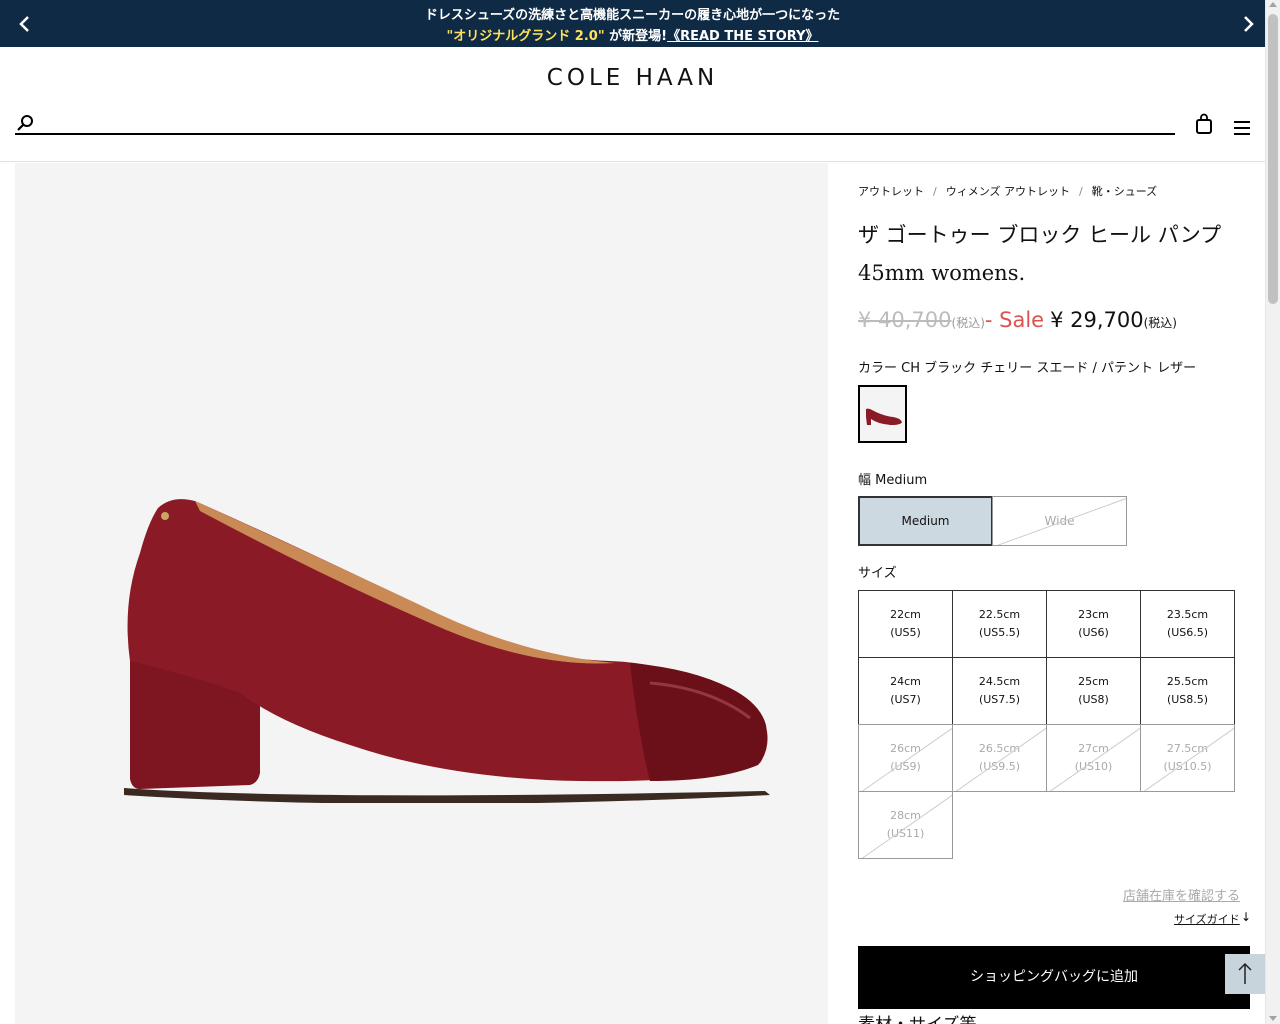 The height and width of the screenshot is (1024, 1280). Describe the element at coordinates (1181, 894) in the screenshot. I see `check-store-stock-link: 店舗在庫を確認する` at that location.